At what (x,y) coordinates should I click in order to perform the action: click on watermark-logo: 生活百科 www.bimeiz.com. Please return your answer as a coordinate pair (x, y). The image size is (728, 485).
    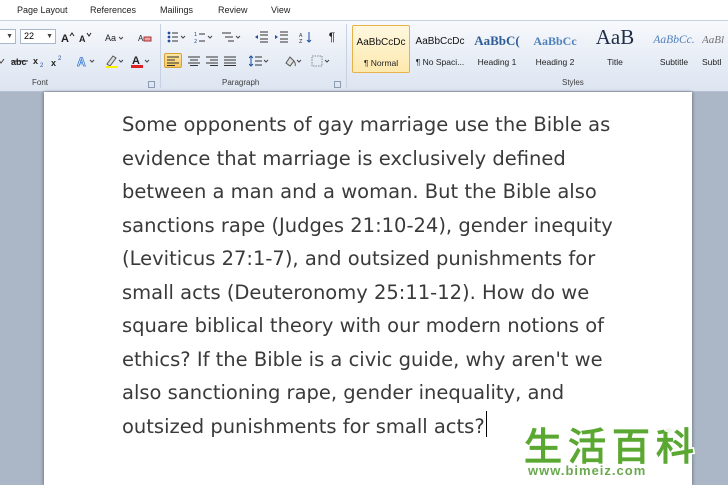
    Looking at the image, I should click on (624, 453).